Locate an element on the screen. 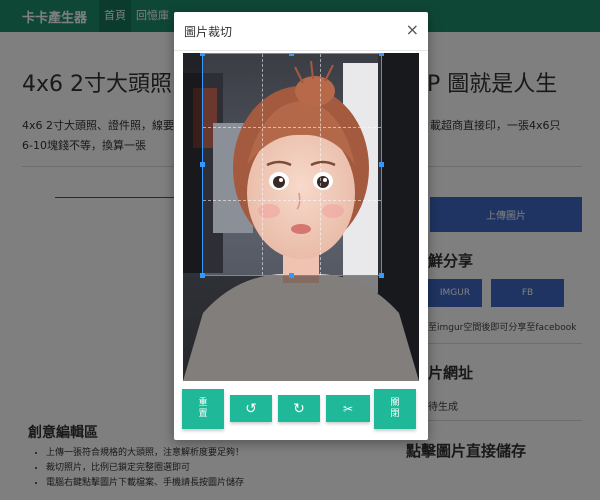 The width and height of the screenshot is (600, 500). crop-handle-top is located at coordinates (291, 54).